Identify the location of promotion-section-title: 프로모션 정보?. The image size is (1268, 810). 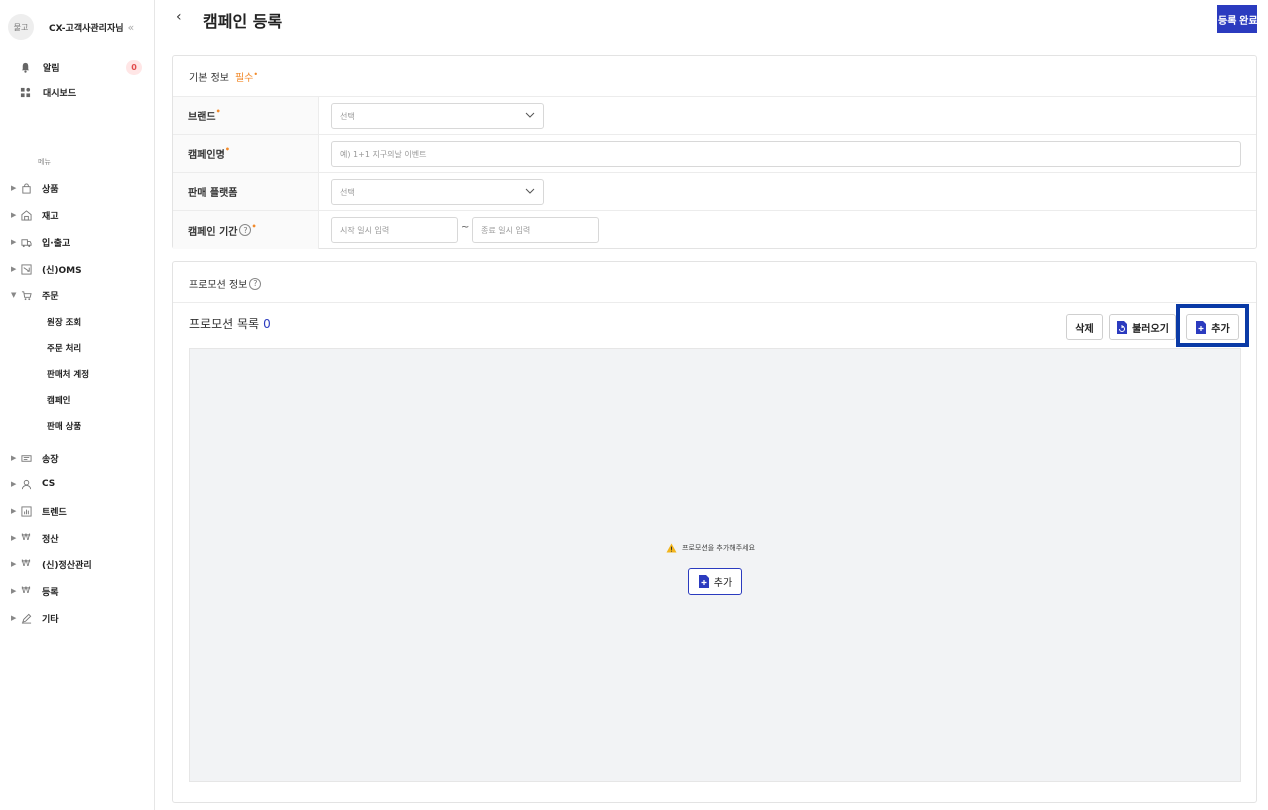
(225, 283).